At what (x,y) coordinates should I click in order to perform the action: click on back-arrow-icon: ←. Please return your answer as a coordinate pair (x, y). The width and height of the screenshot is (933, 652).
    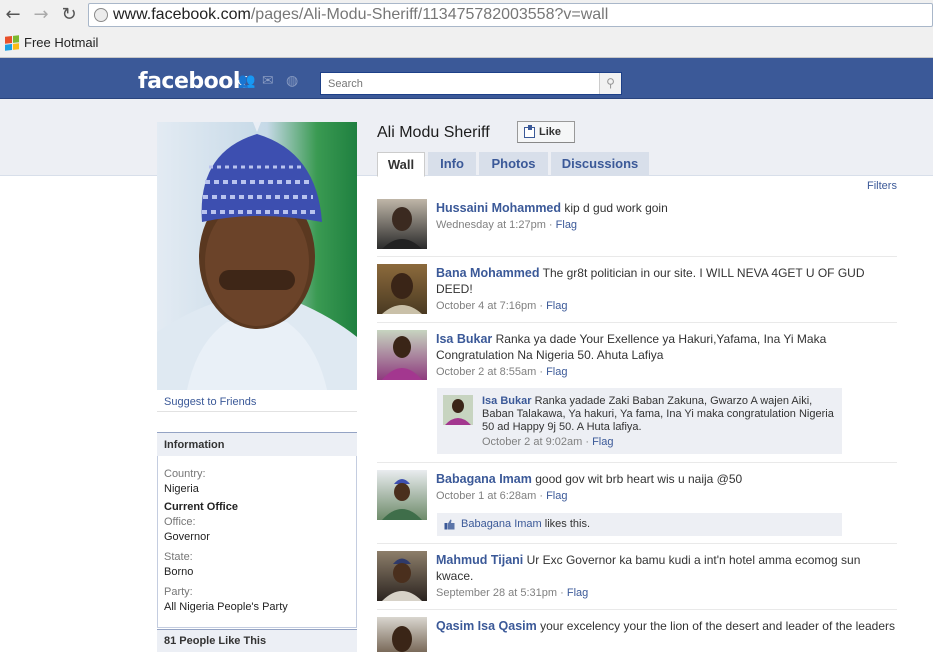
    Looking at the image, I should click on (13, 15).